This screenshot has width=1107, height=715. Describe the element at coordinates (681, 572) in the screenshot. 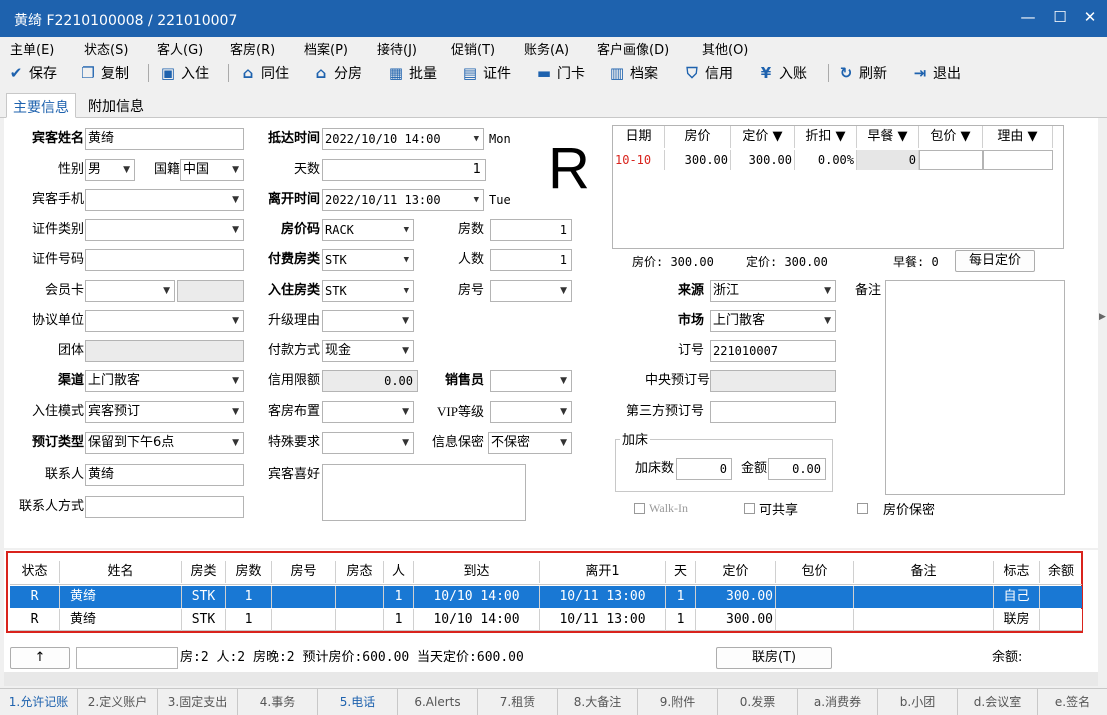

I see `col-nights: 天` at that location.